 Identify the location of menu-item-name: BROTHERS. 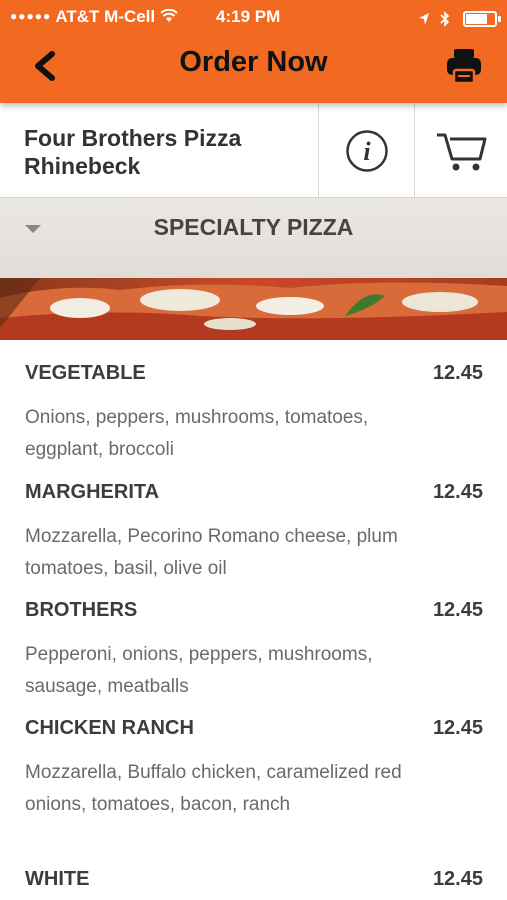
(81, 610).